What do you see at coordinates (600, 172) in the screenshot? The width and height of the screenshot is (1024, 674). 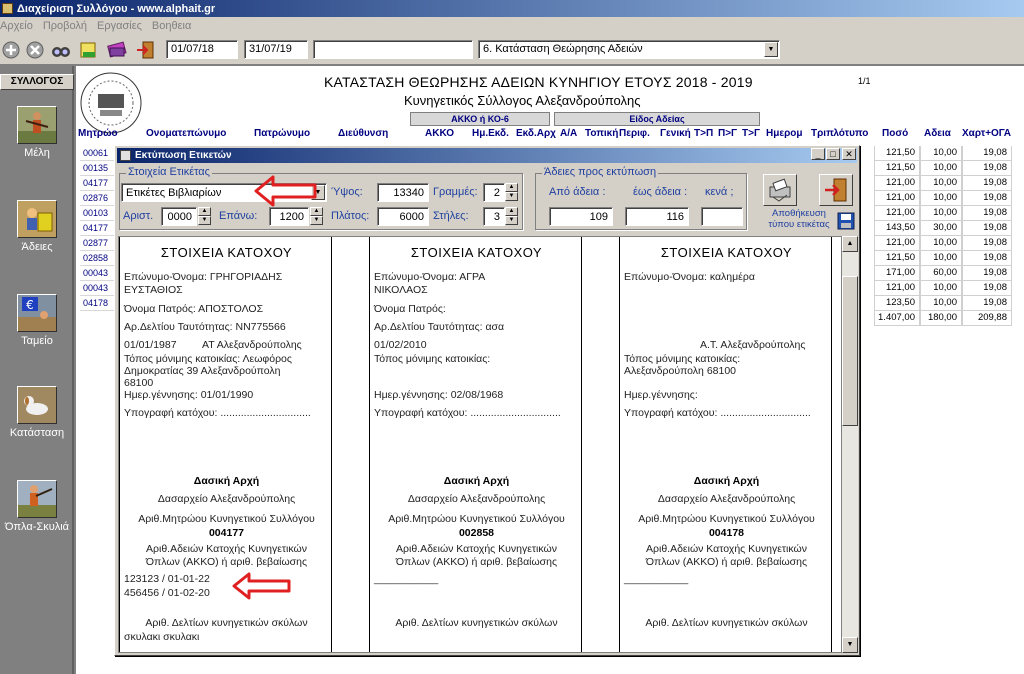 I see `licenses-range-legend: Άδειες προς εκτύπωση` at bounding box center [600, 172].